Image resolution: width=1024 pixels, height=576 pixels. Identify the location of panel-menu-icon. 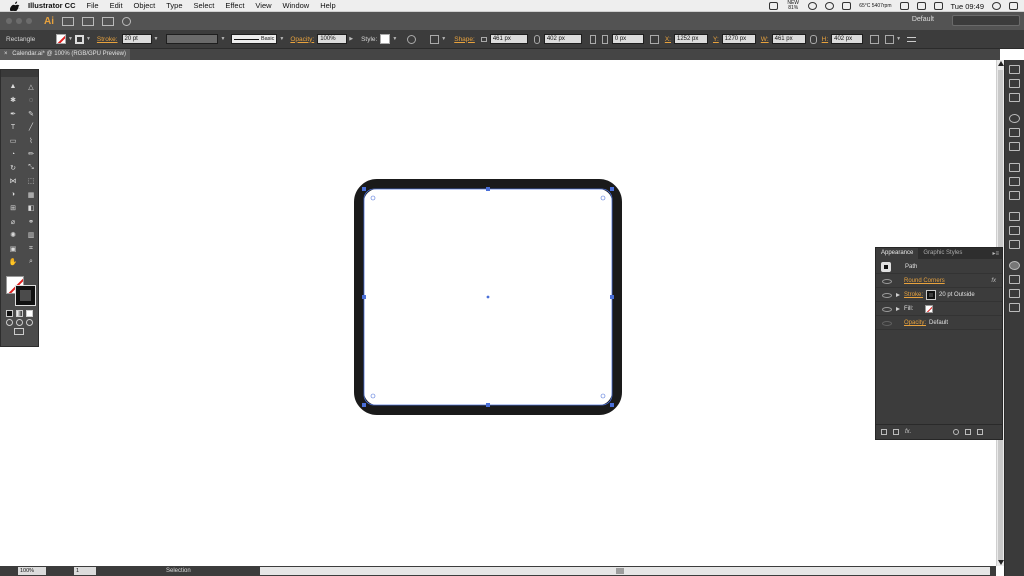
(912, 39).